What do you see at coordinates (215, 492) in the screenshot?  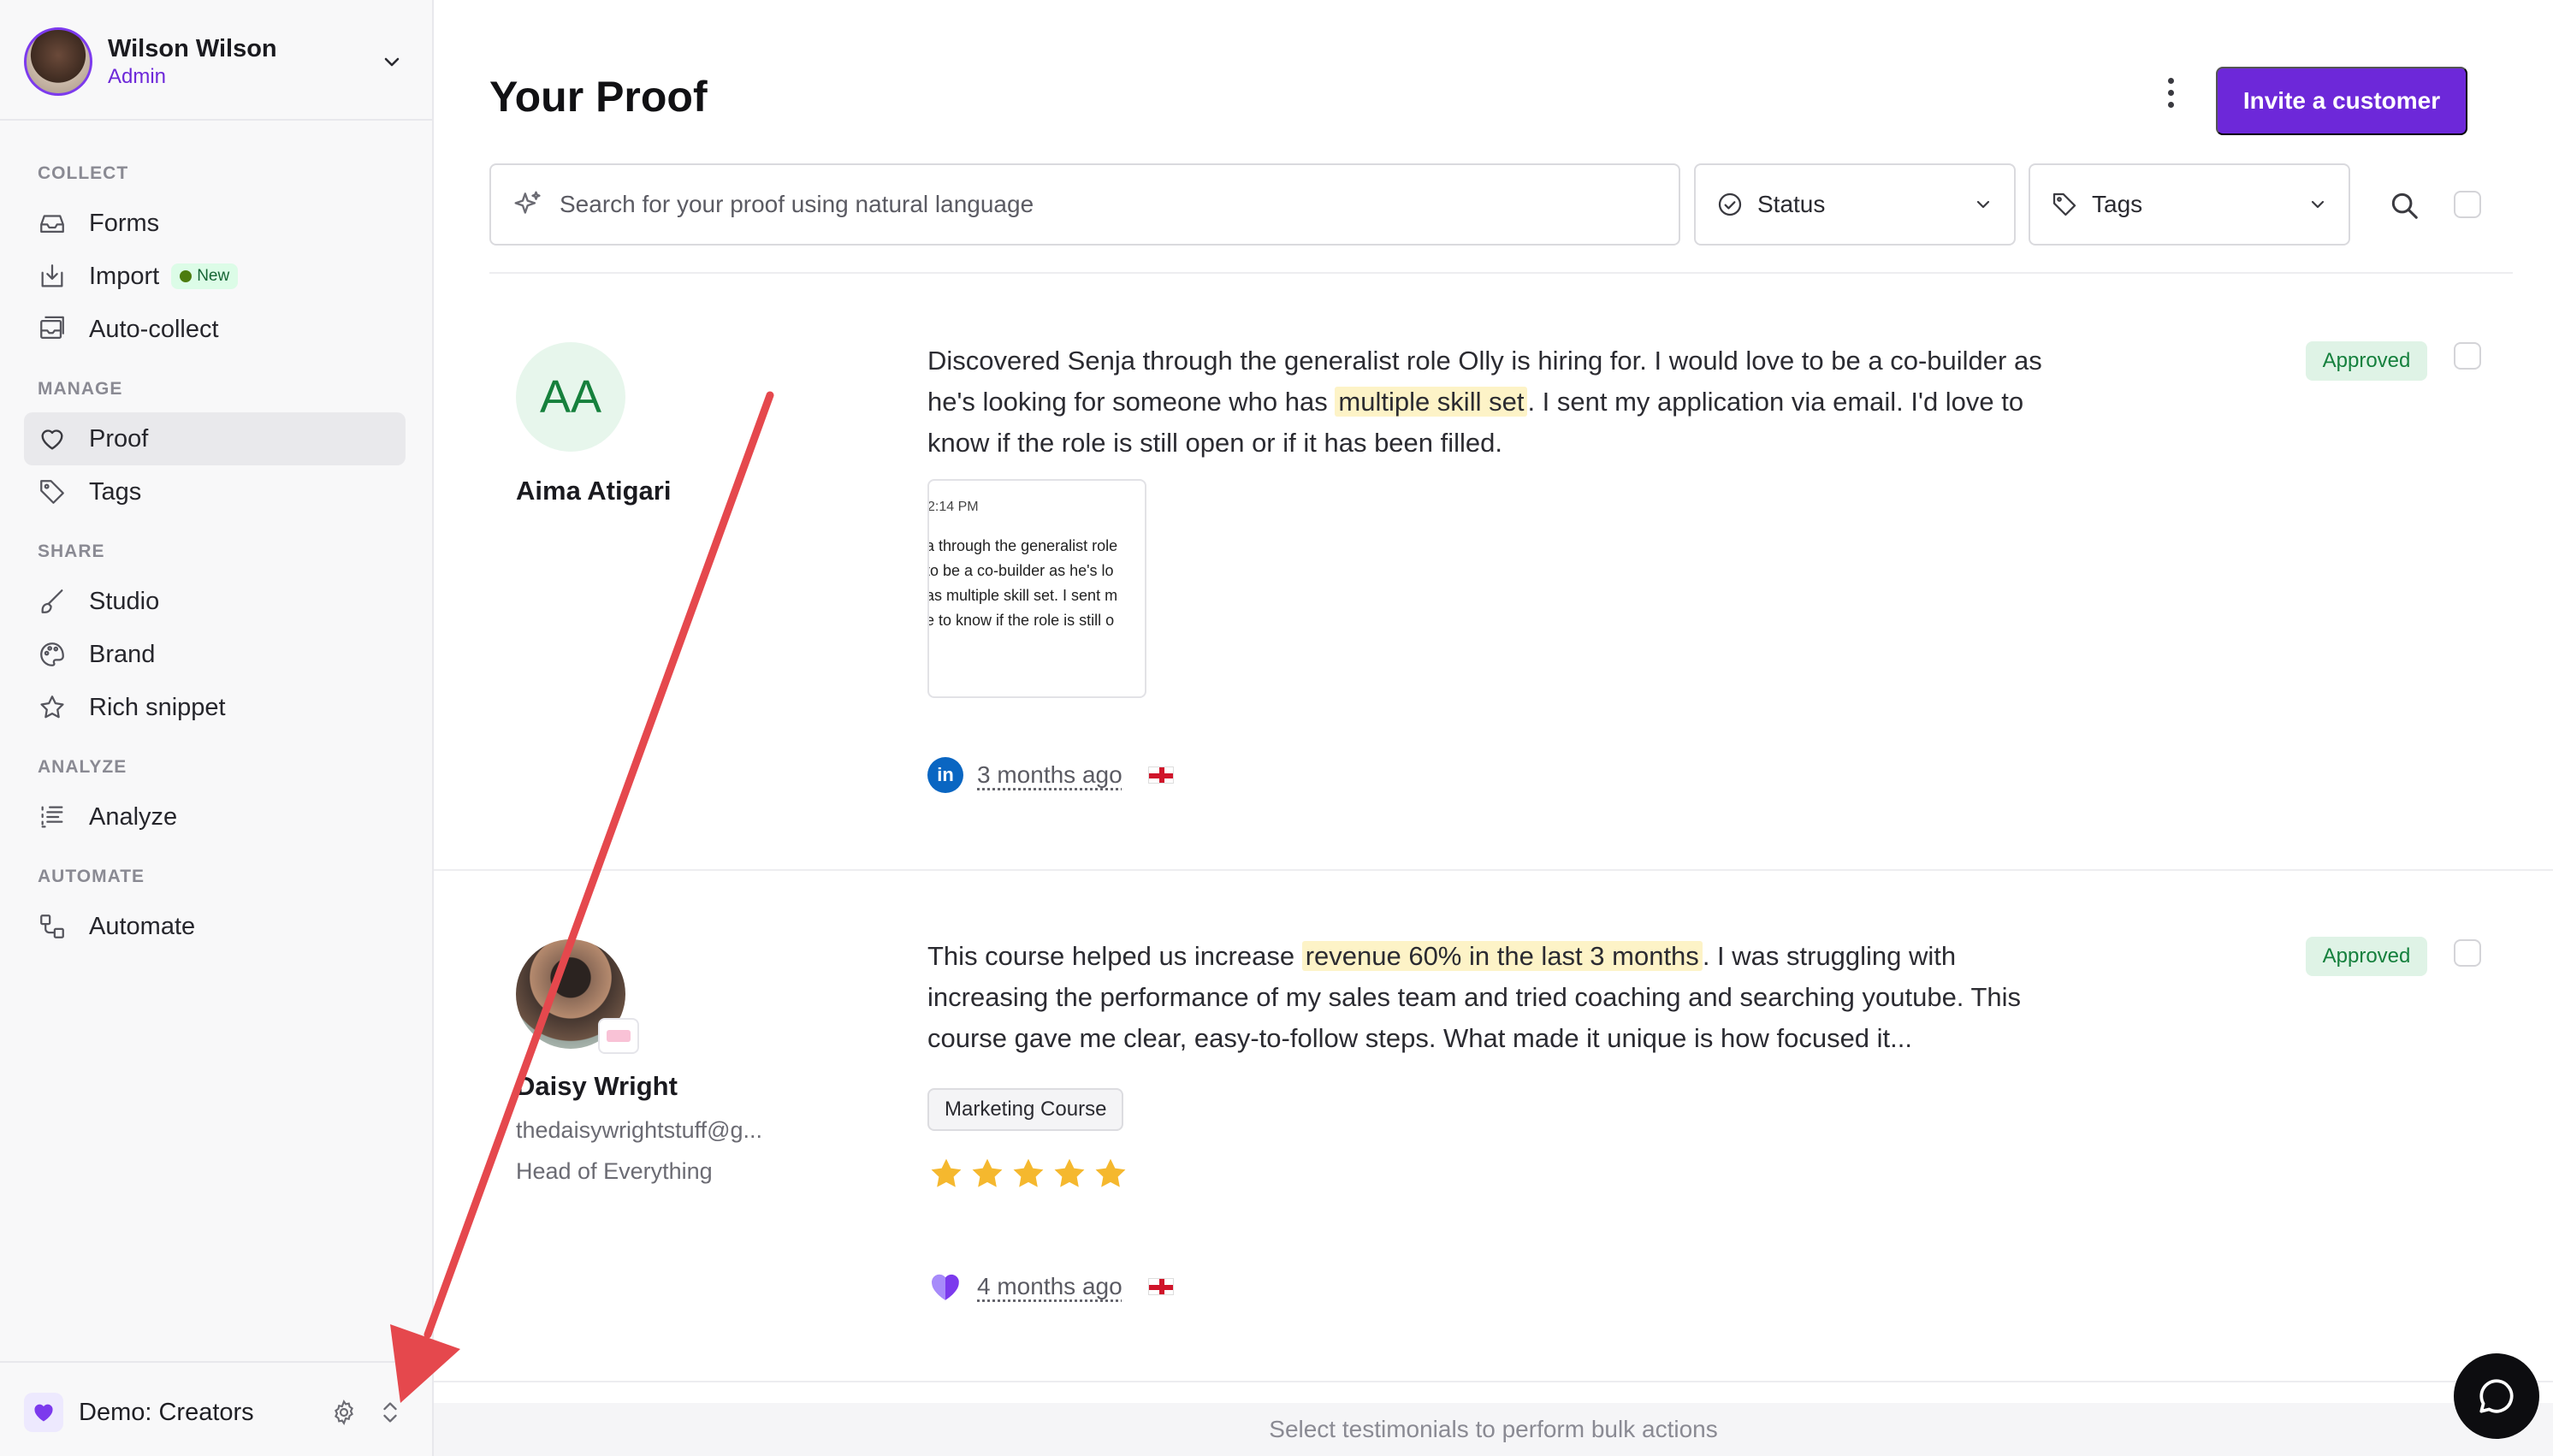 I see `sidebar-item-tags: Tags` at bounding box center [215, 492].